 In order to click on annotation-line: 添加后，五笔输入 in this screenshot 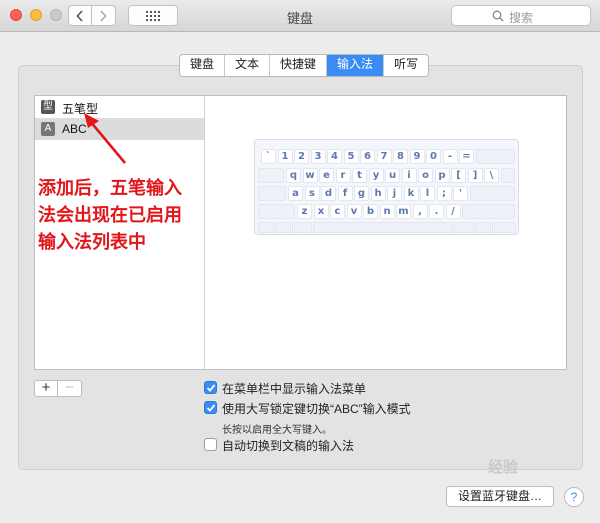, I will do `click(110, 188)`.